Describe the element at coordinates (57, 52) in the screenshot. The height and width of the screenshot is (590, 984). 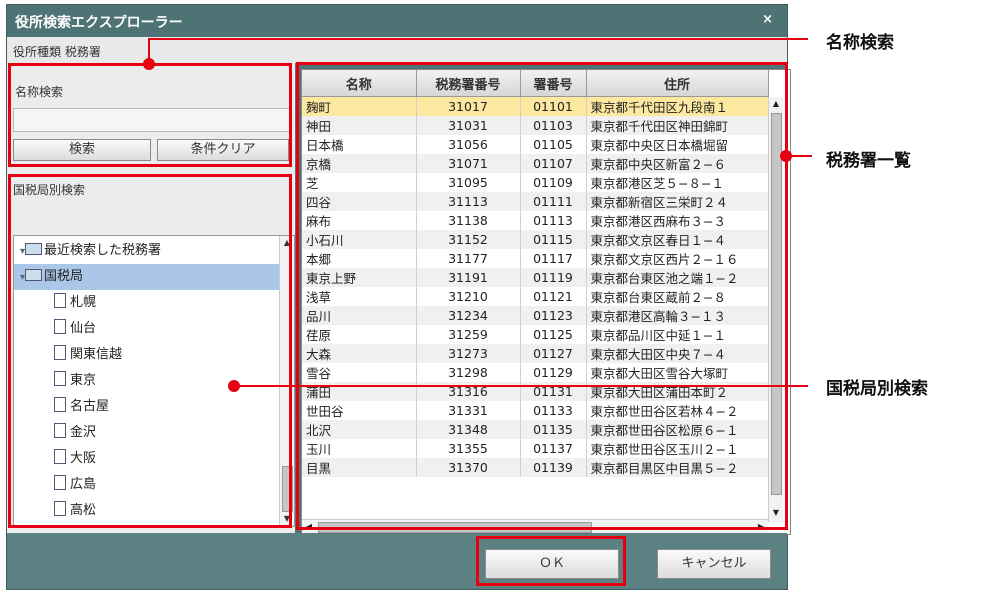
I see `office-type-label: 役所種類 税務署` at that location.